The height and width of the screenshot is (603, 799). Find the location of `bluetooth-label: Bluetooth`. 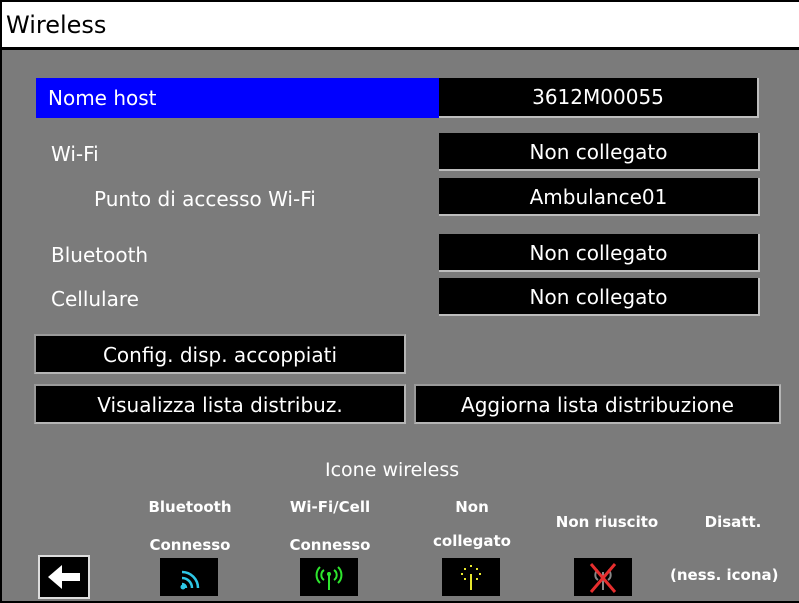

bluetooth-label: Bluetooth is located at coordinates (100, 255).